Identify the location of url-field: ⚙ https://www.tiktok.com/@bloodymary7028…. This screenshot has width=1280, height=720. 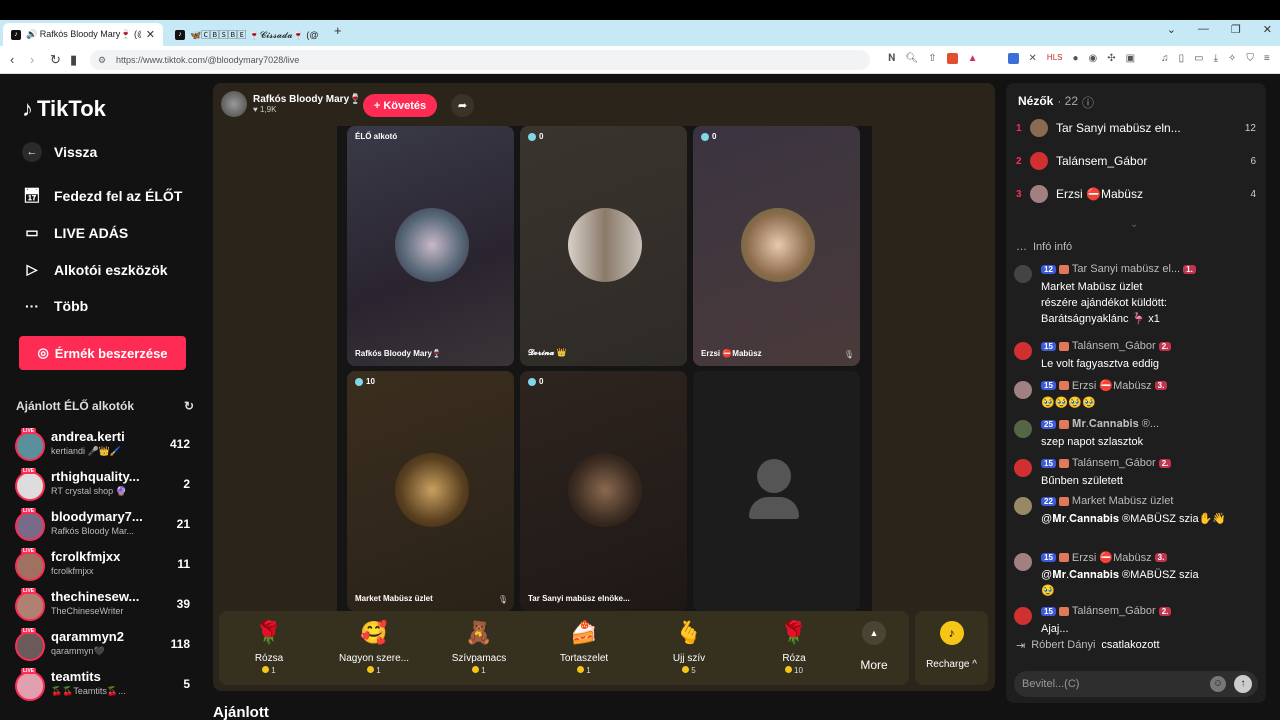
(480, 60).